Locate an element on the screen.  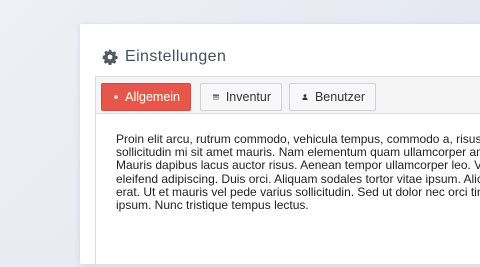
tab-strip: Allgemein Inventur Benutzer is located at coordinates (288, 95).